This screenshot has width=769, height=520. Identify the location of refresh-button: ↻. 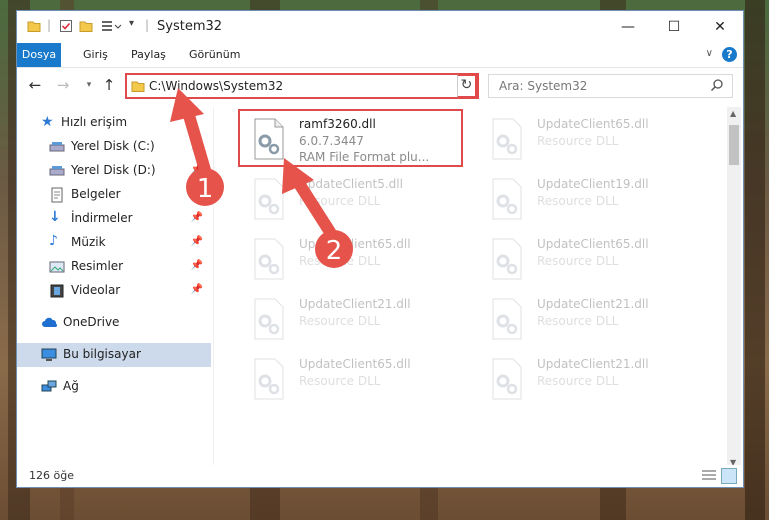
(467, 86).